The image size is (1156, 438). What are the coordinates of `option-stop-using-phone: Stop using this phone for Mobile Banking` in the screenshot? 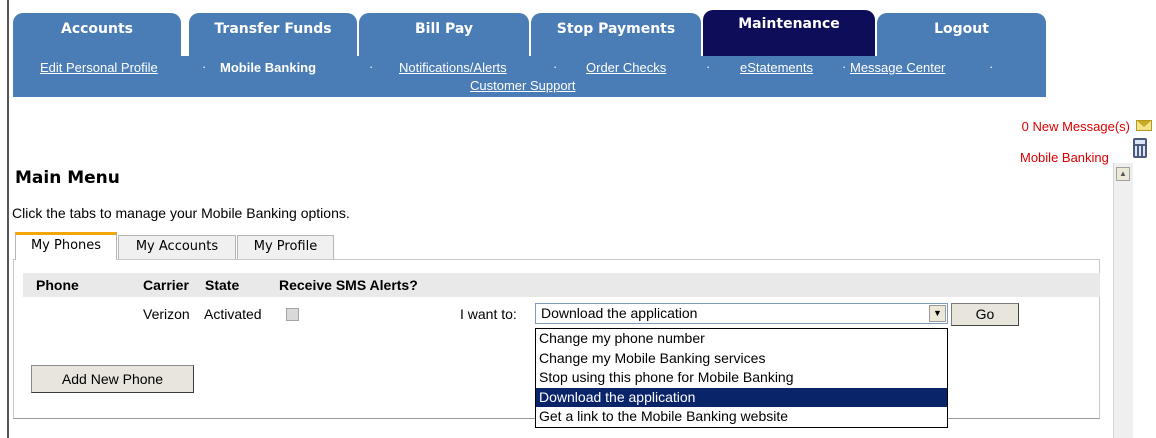 It's located at (741, 378).